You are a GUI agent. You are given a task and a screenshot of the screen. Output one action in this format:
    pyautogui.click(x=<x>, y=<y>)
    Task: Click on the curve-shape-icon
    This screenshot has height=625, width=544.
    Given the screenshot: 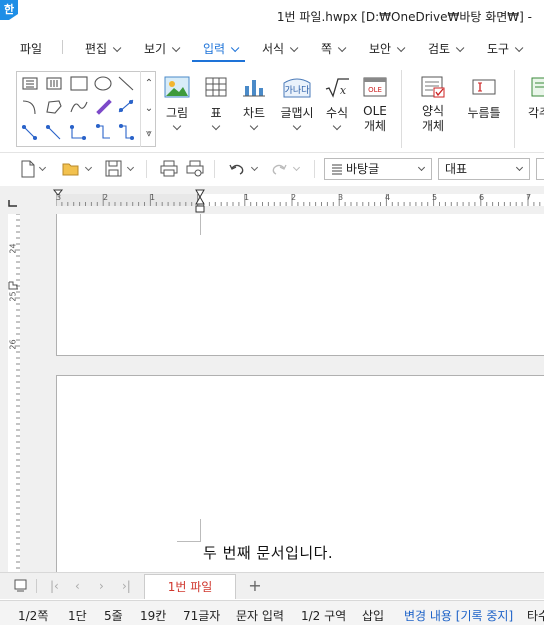 What is the action you would take?
    pyautogui.click(x=79, y=107)
    